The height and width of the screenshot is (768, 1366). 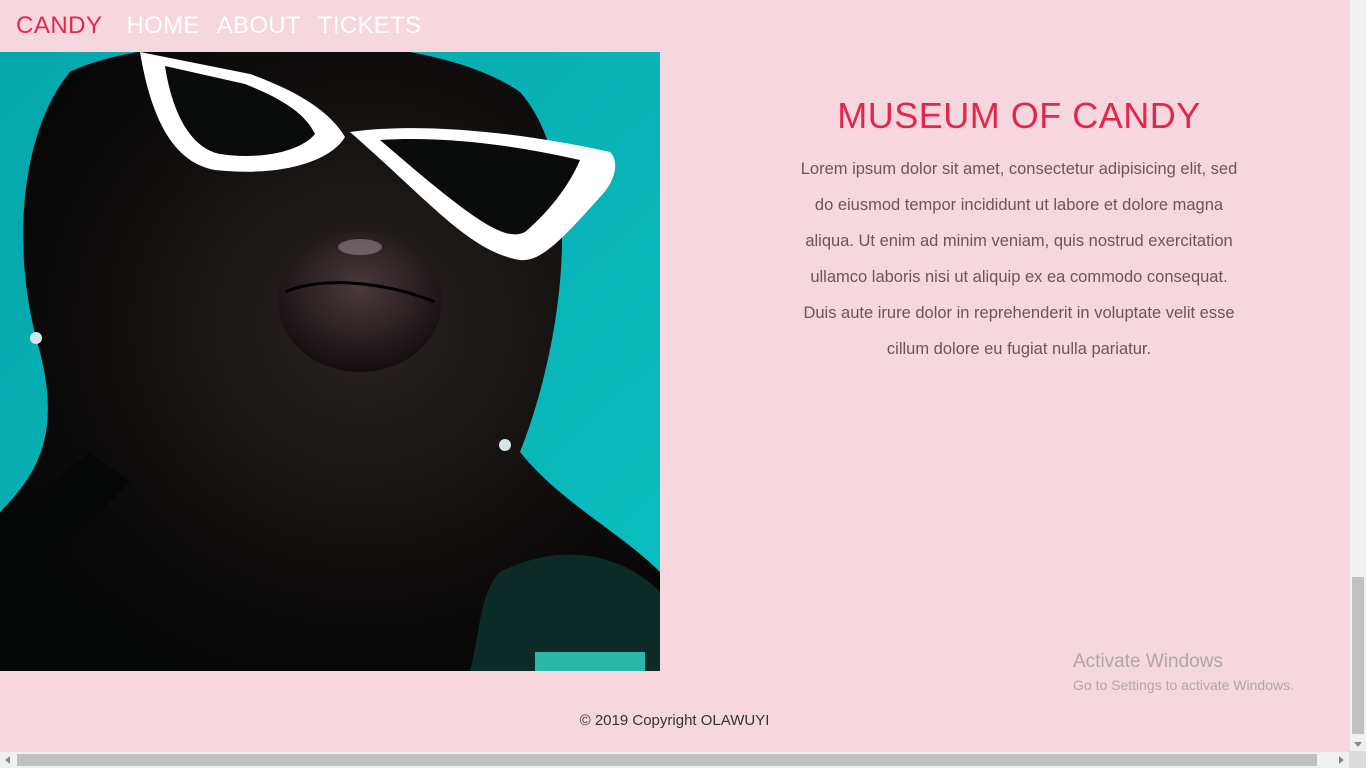 I want to click on watermark-subtitle: Go to Settings to activate Windows., so click(x=1183, y=685).